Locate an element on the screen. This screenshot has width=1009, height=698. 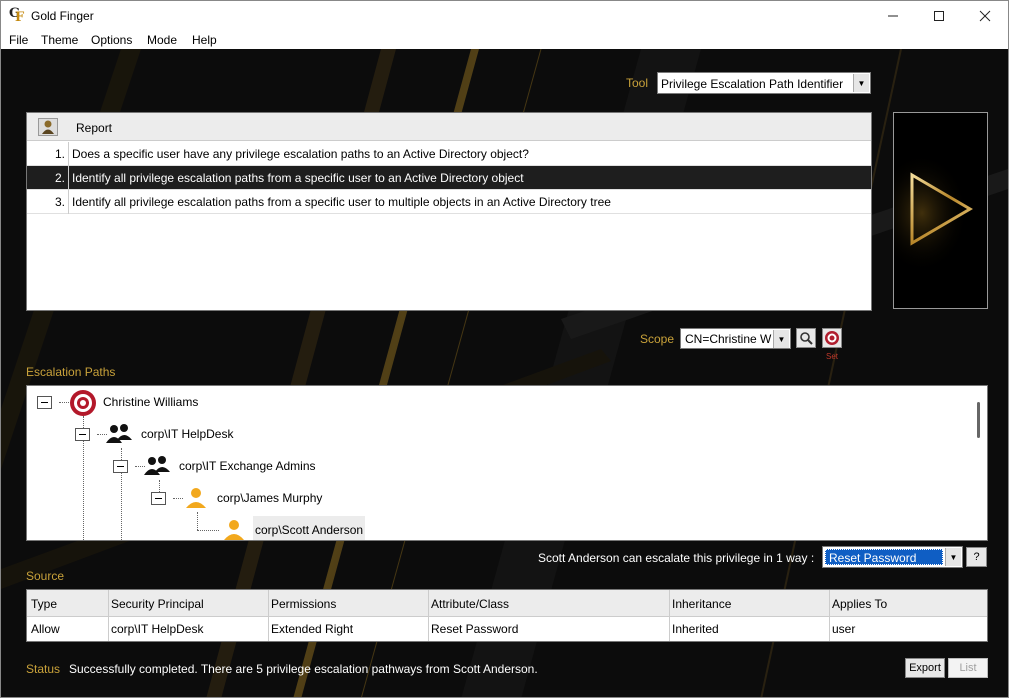
minimize-button is located at coordinates (893, 16).